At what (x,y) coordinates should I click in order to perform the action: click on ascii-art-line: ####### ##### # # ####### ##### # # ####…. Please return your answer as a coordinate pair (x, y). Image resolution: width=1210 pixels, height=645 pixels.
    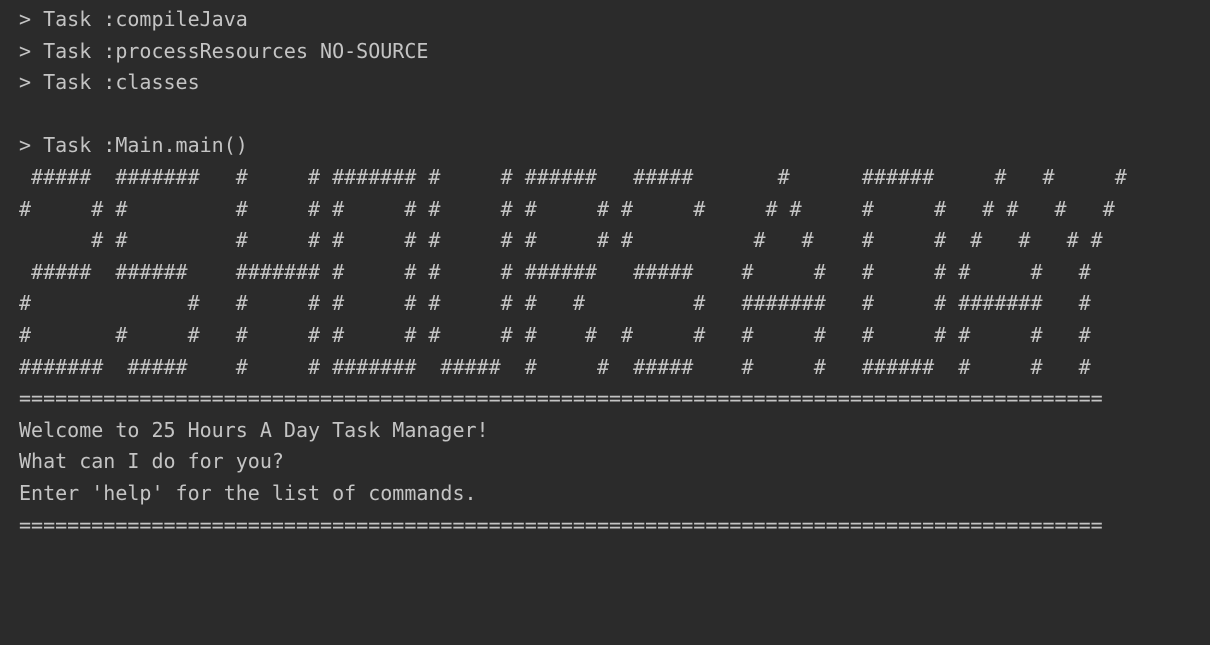
    Looking at the image, I should click on (555, 366).